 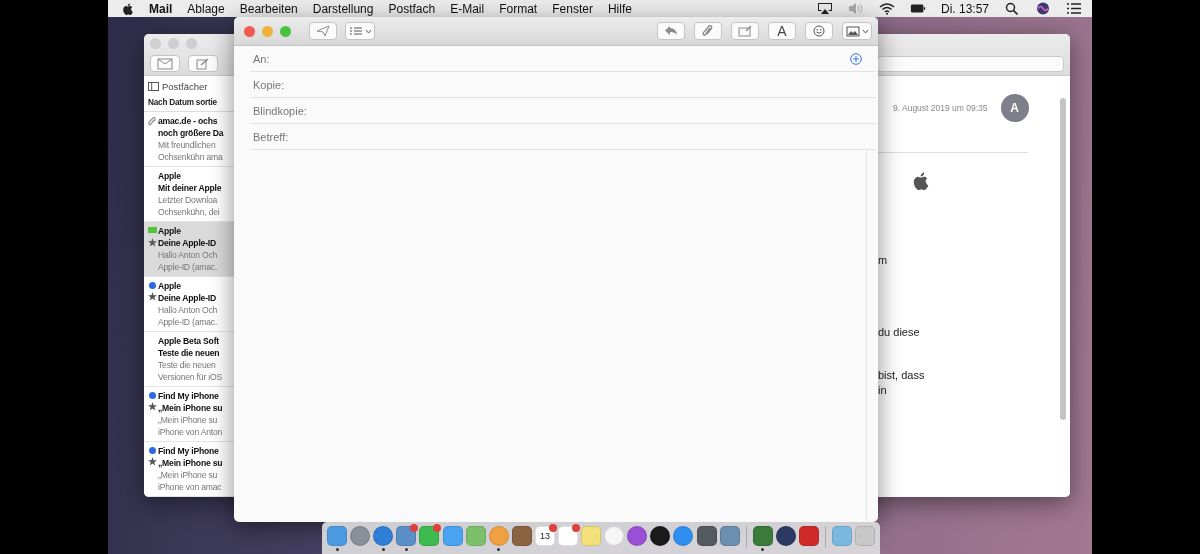 What do you see at coordinates (190, 377) in the screenshot?
I see `preview-line: Versionen für iOS` at bounding box center [190, 377].